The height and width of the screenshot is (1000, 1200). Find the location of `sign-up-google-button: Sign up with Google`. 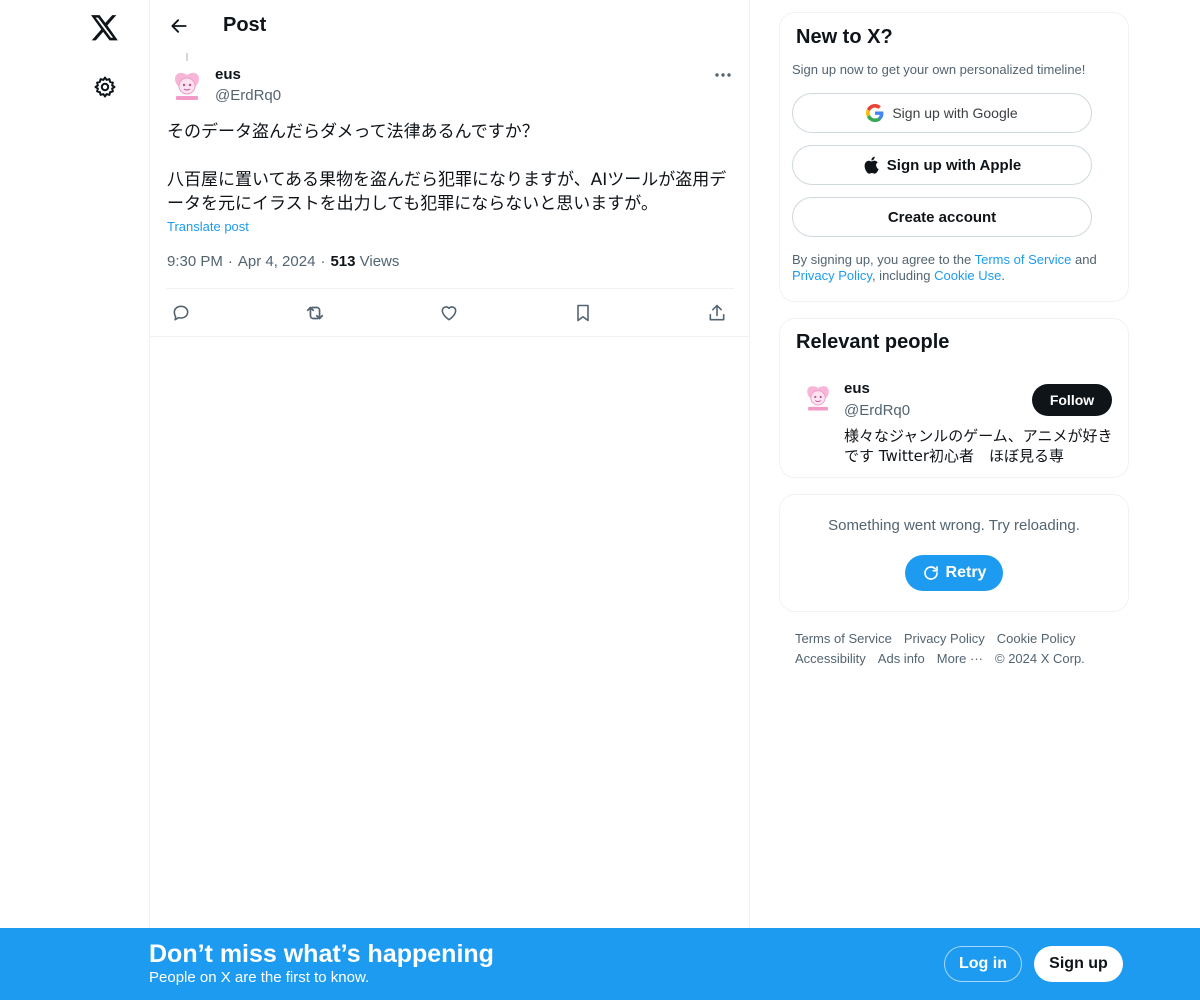

sign-up-google-button: Sign up with Google is located at coordinates (942, 113).